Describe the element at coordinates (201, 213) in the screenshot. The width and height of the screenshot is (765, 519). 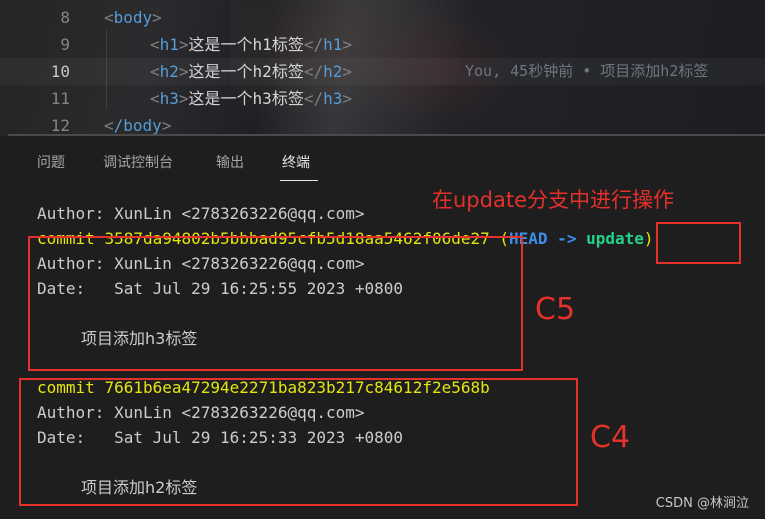
I see `author-line: Author: XunLin <2783263226@qq.com>` at that location.